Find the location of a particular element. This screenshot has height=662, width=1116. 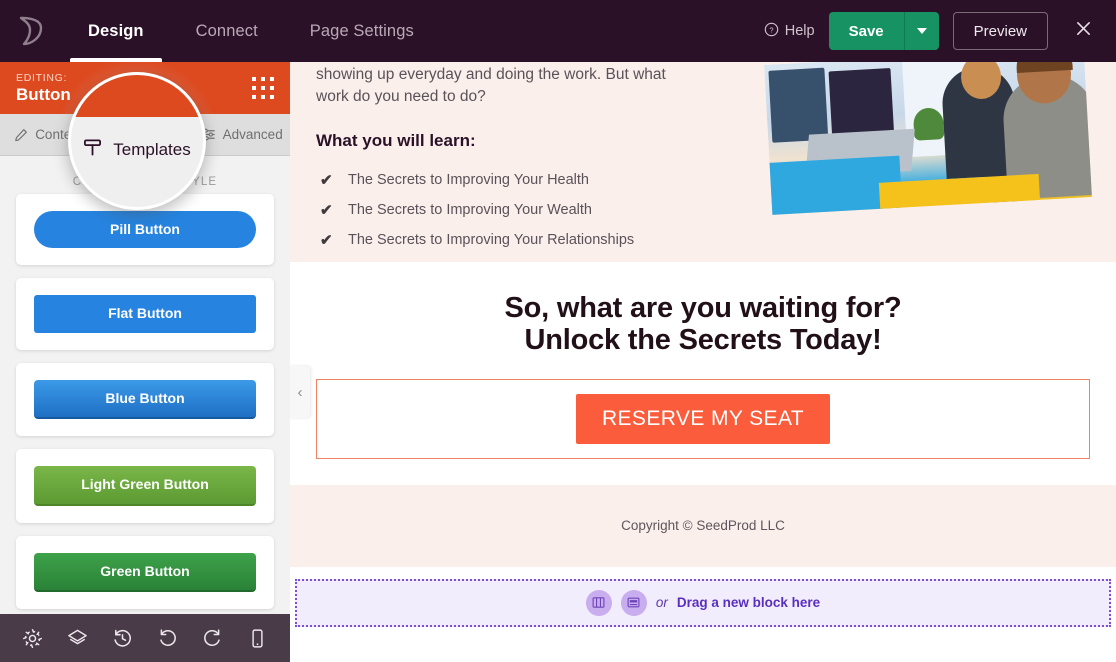

nav-tab-design-label: Design is located at coordinates (116, 30).